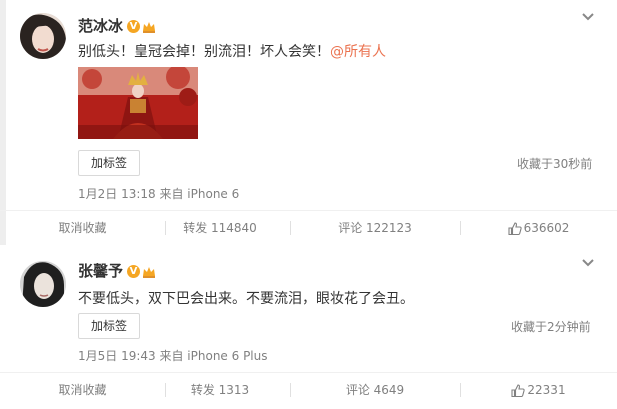 The width and height of the screenshot is (617, 409). Describe the element at coordinates (555, 164) in the screenshot. I see `saved-time: 收藏于30秒前` at that location.